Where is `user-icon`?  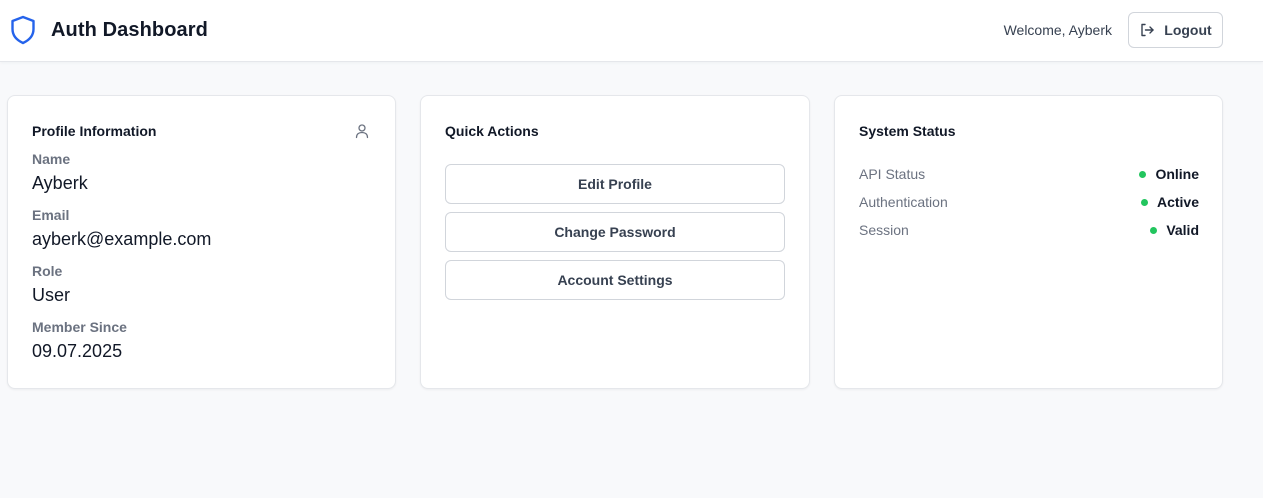 user-icon is located at coordinates (362, 133).